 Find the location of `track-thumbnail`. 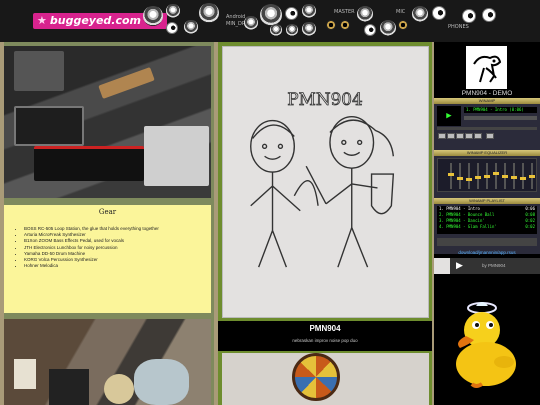

track-thumbnail is located at coordinates (442, 266).